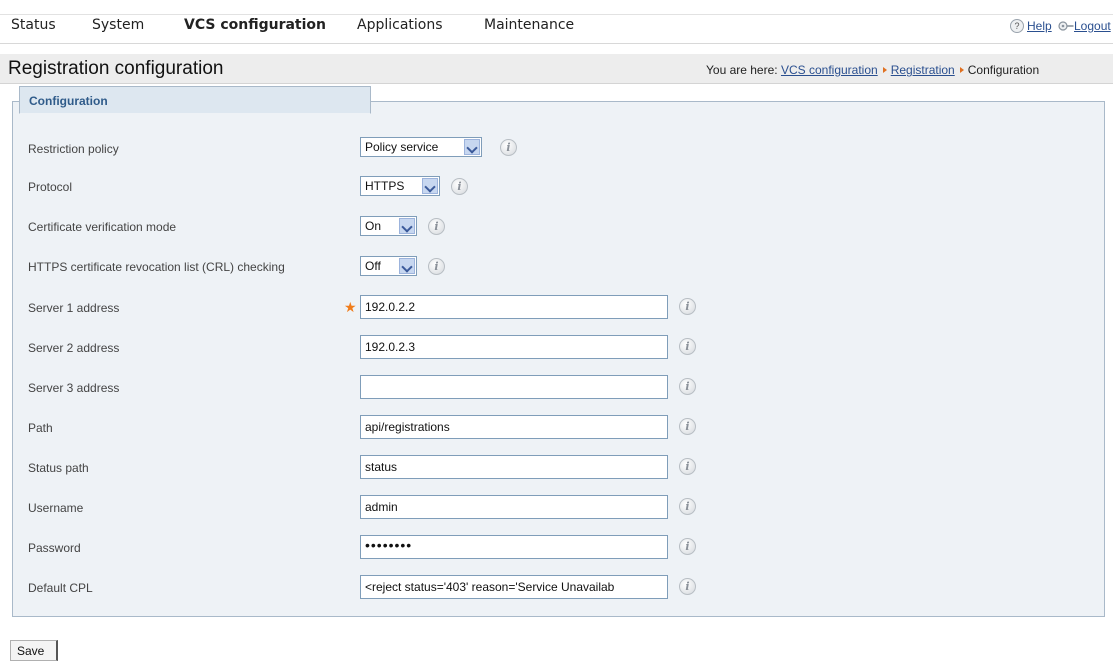  Describe the element at coordinates (73, 149) in the screenshot. I see `restriction-policy-label: Restriction policy` at that location.